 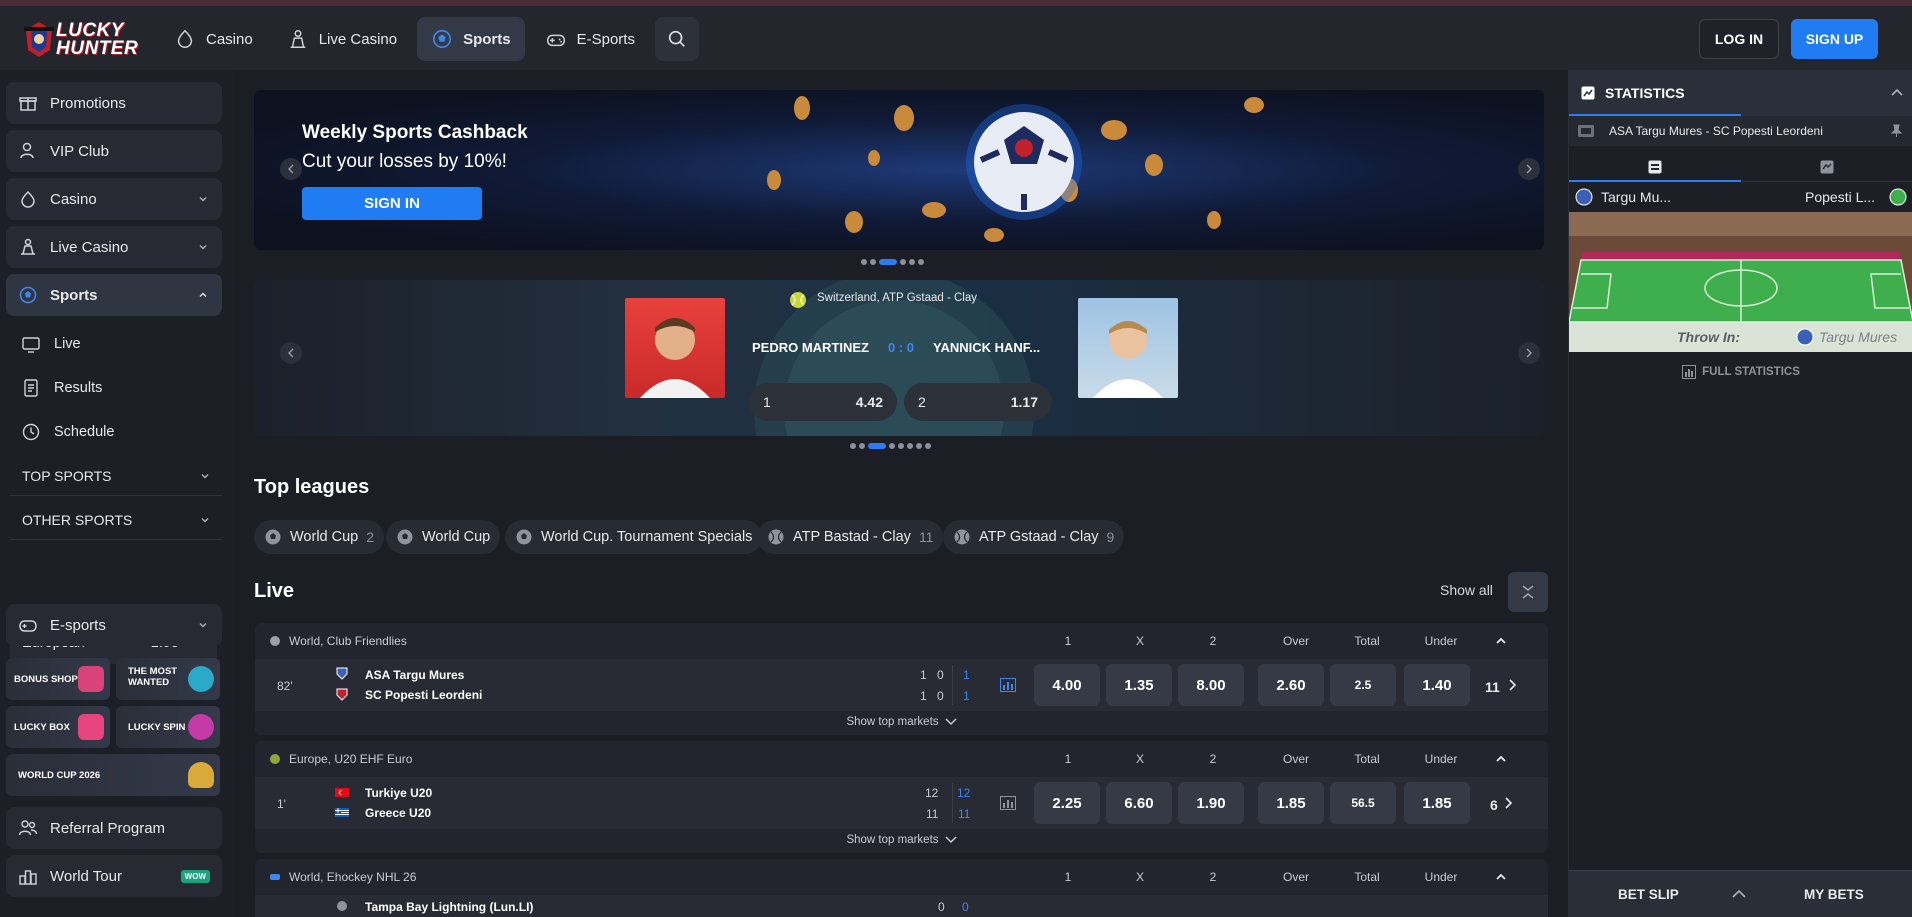 I want to click on search-button, so click(x=676, y=39).